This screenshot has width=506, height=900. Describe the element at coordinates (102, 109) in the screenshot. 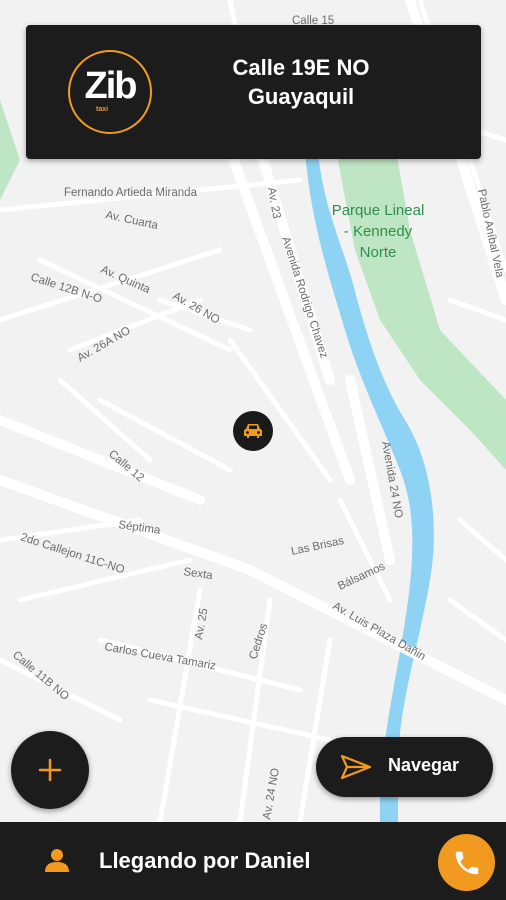

I see `logo-subtext: taxi` at that location.